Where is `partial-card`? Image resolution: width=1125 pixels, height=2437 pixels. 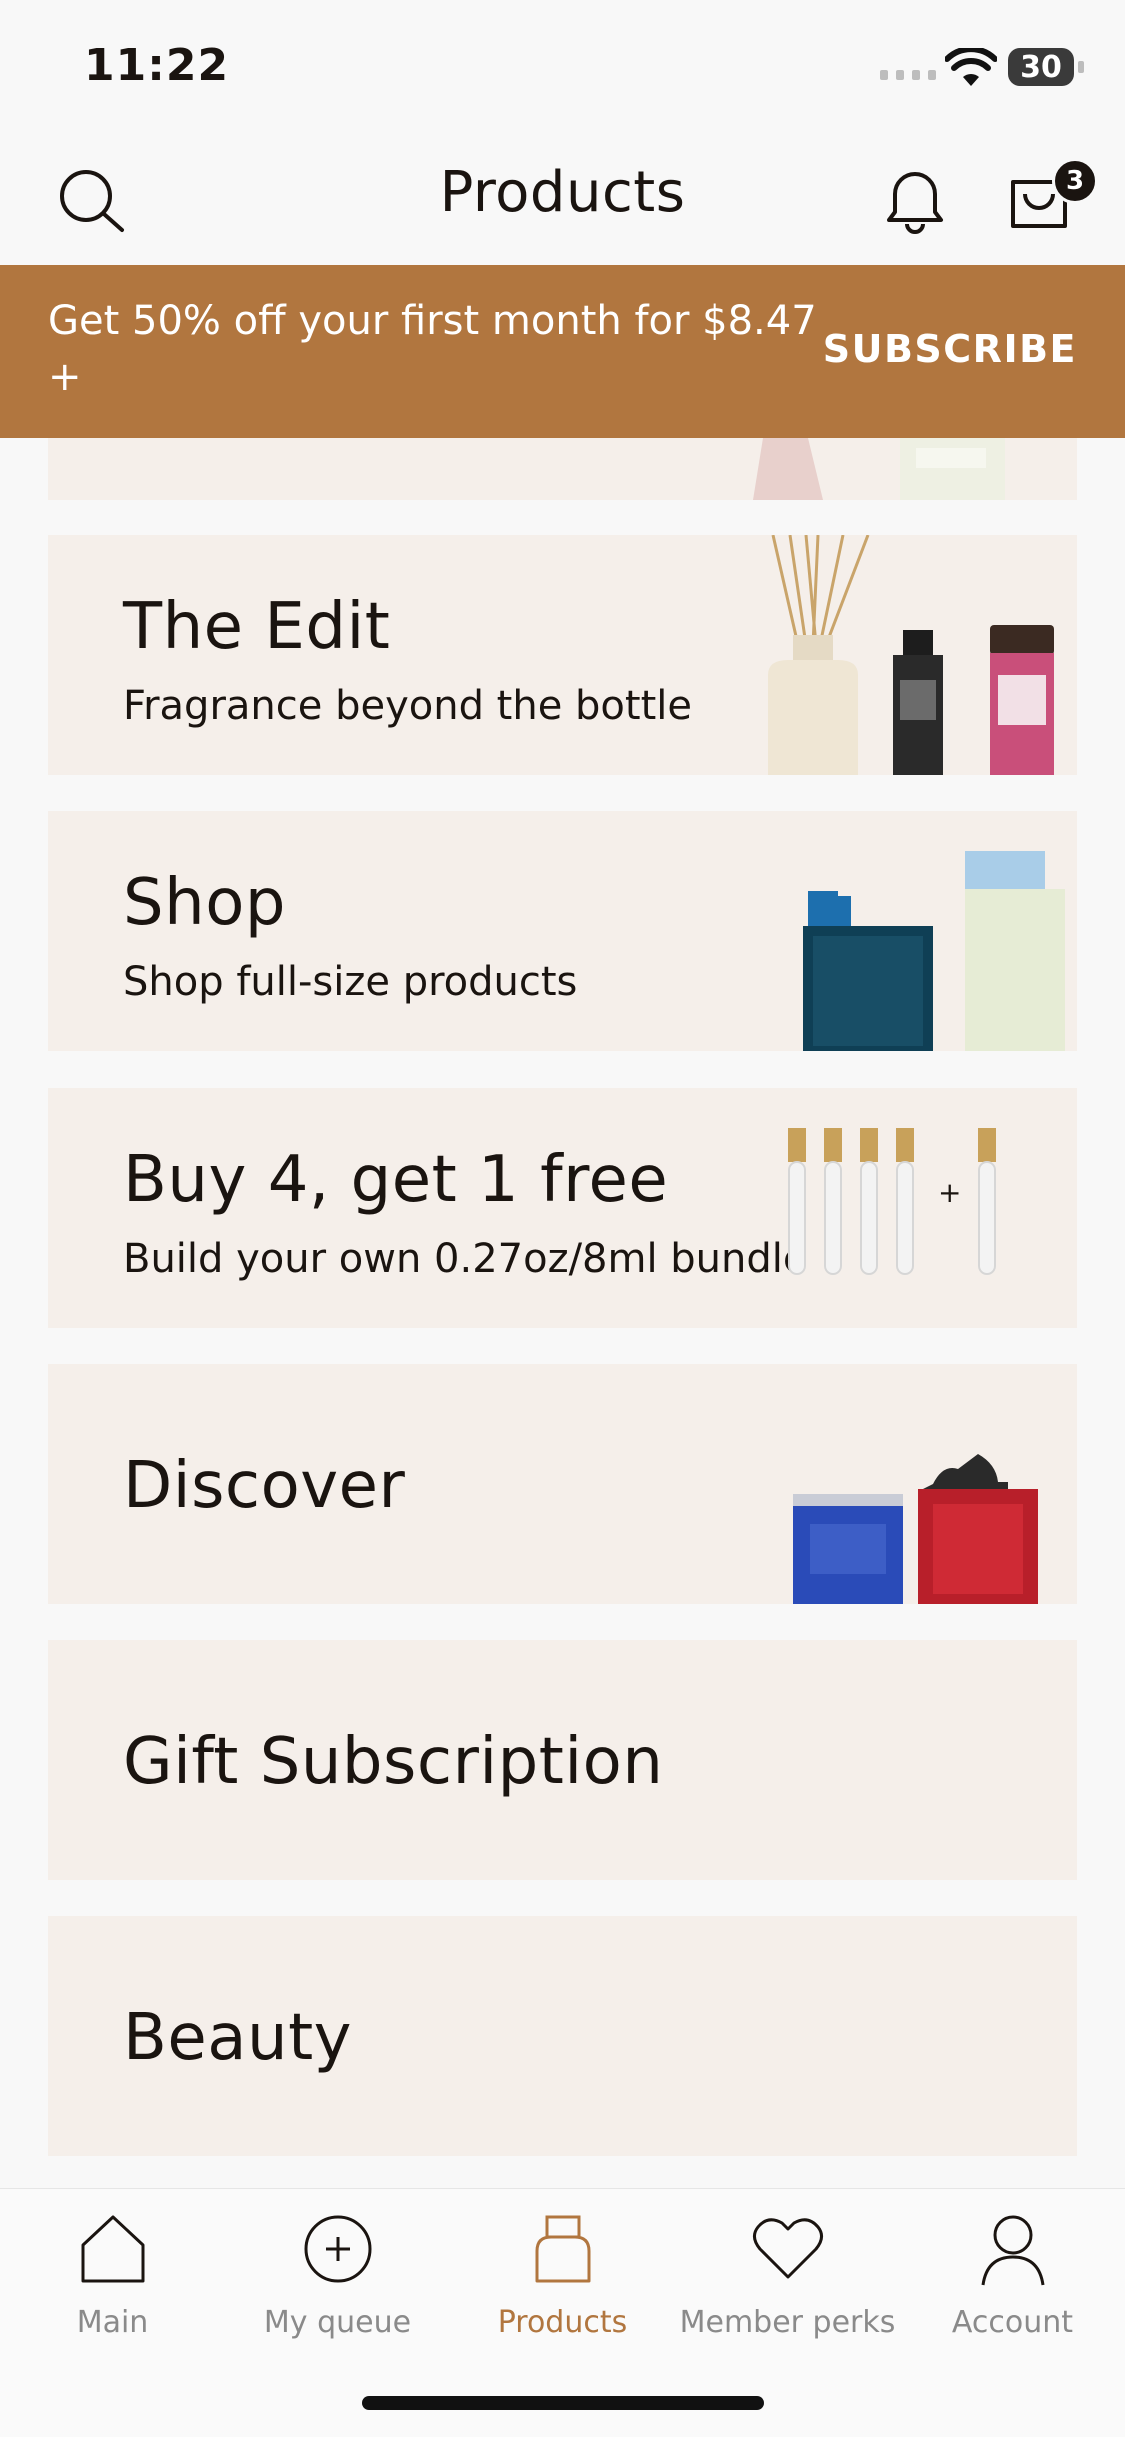 partial-card is located at coordinates (562, 469).